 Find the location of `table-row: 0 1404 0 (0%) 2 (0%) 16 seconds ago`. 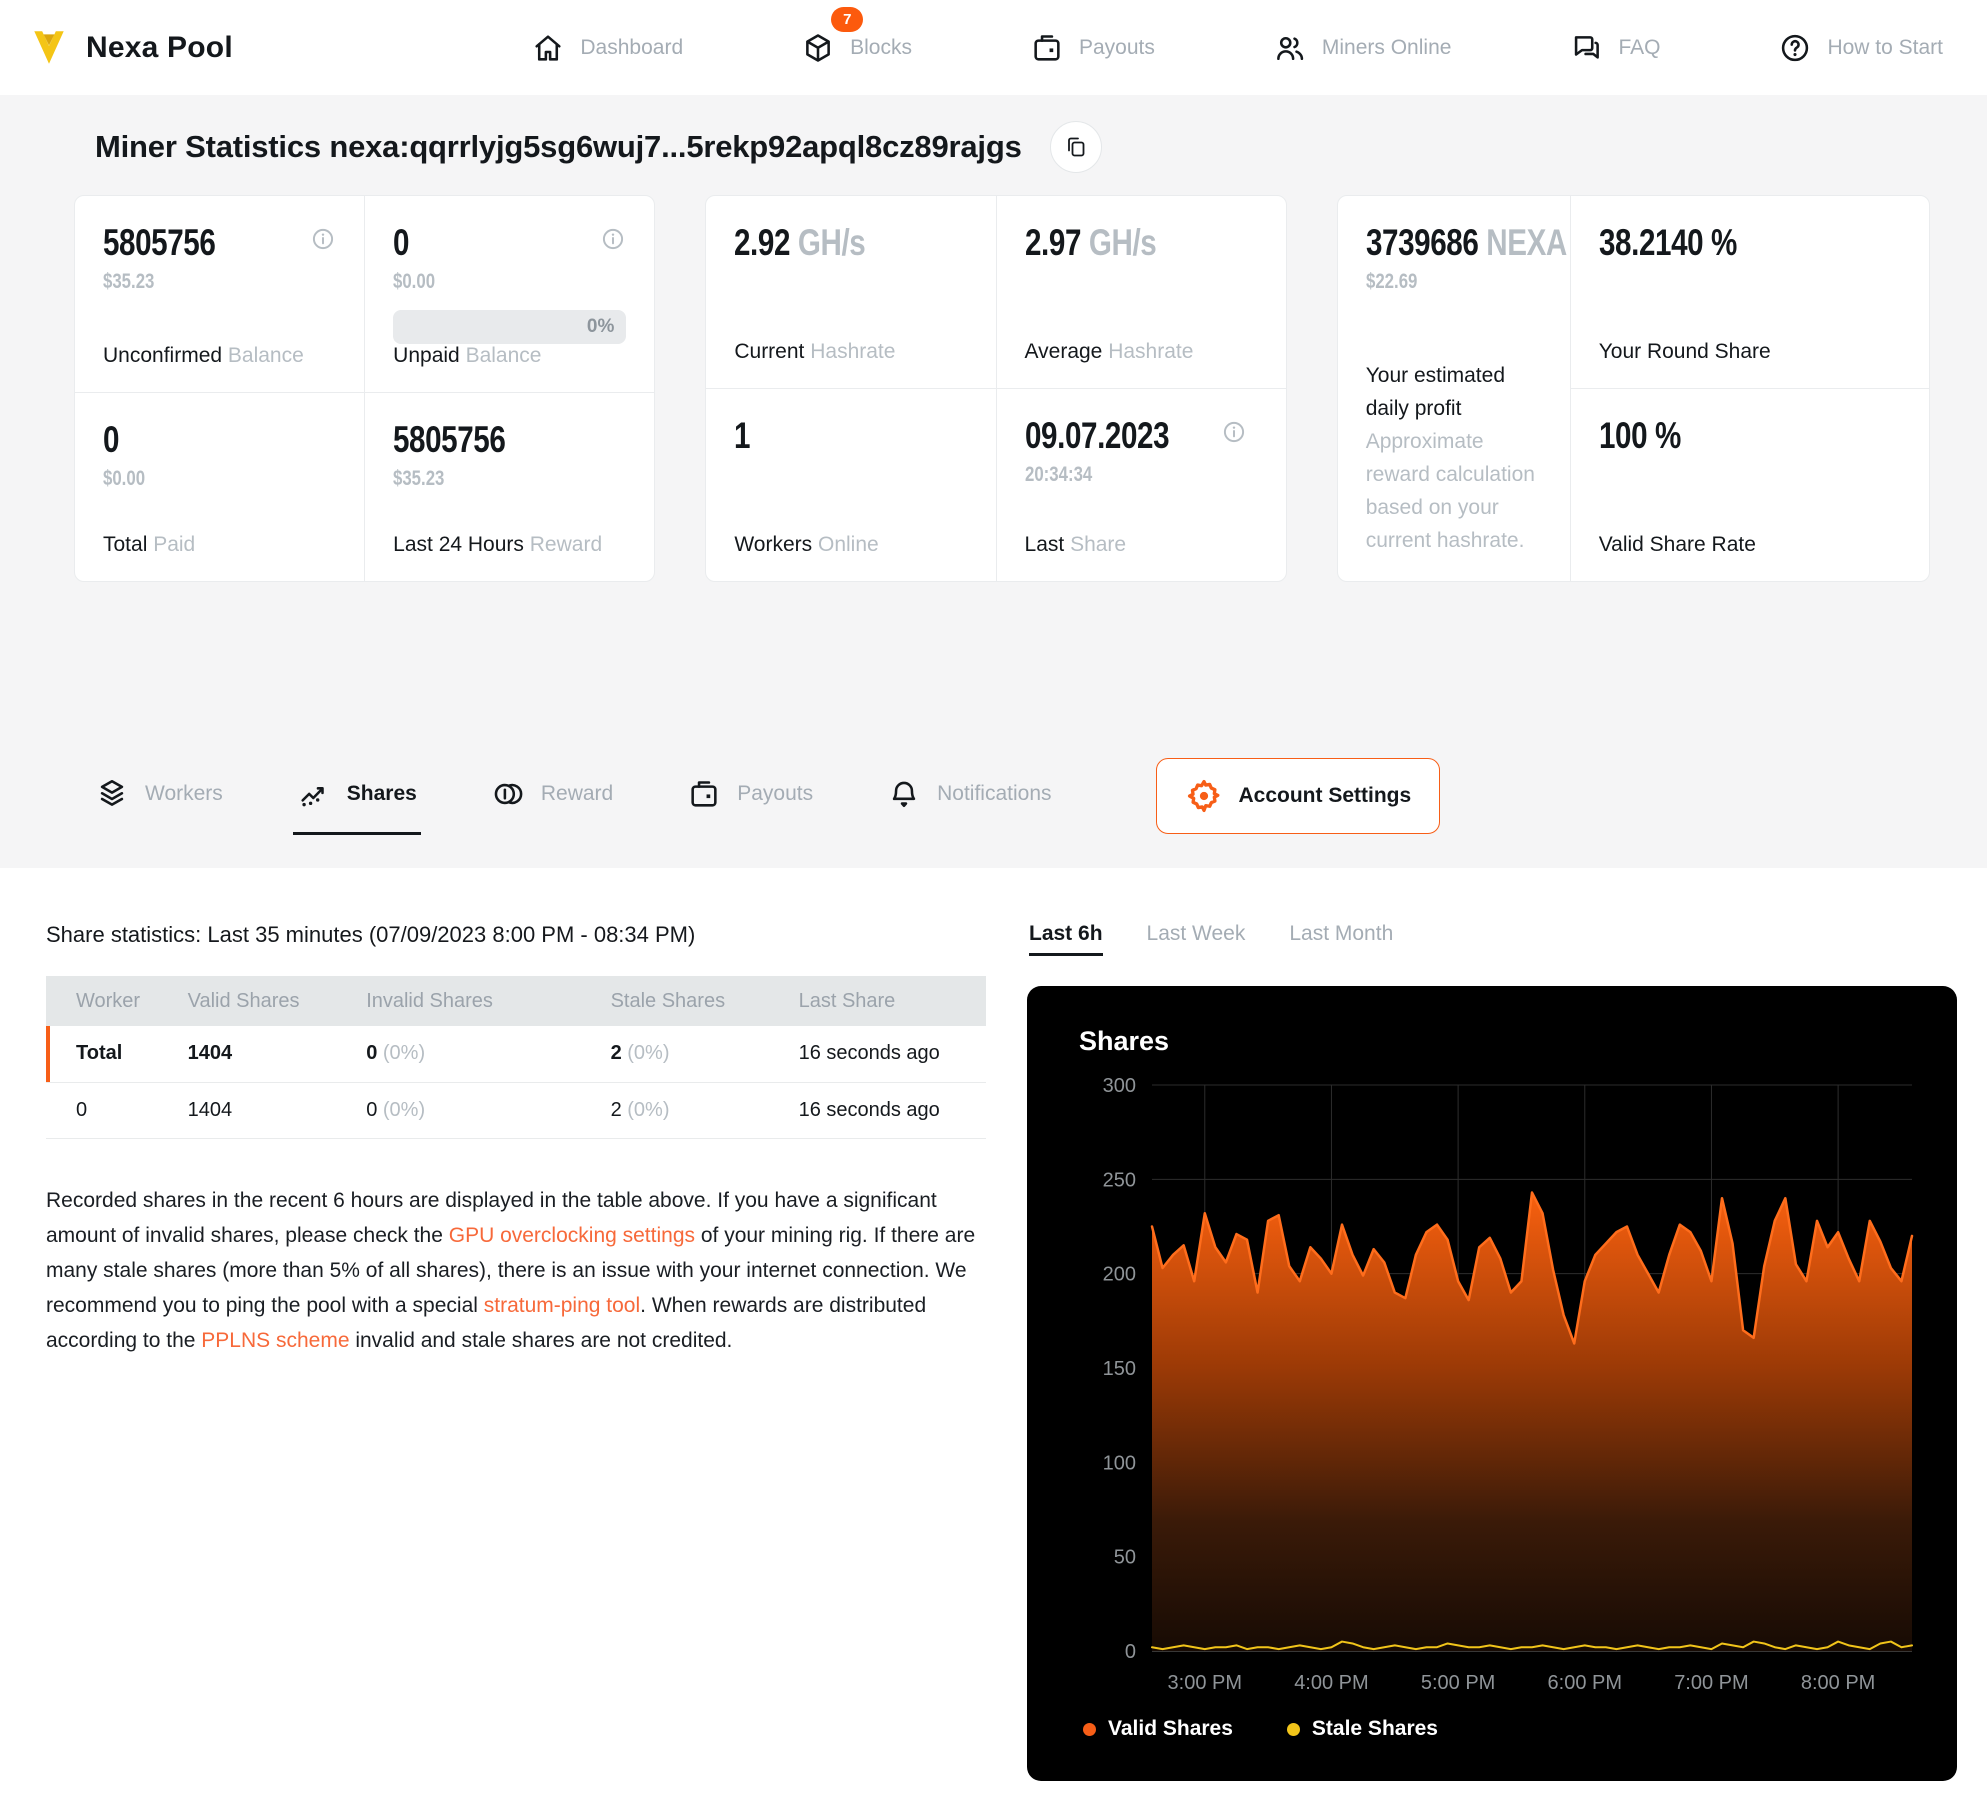

table-row: 0 1404 0 (0%) 2 (0%) 16 seconds ago is located at coordinates (516, 1110).